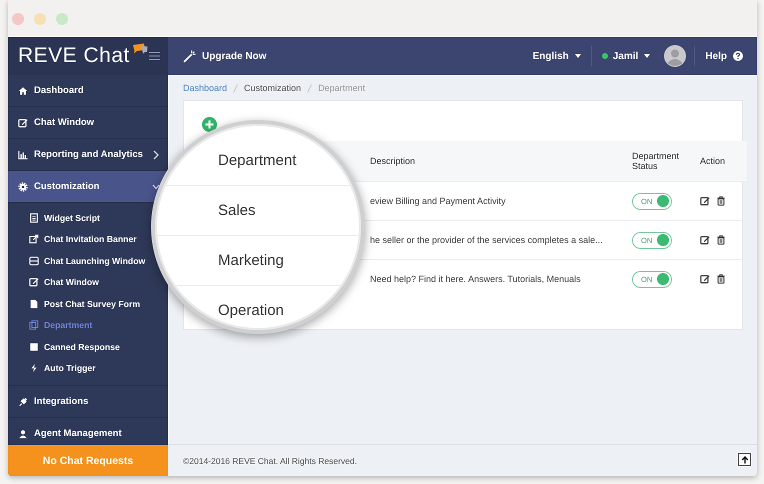 The image size is (764, 484). What do you see at coordinates (229, 56) in the screenshot?
I see `upgrade-button: Upgrade Now` at bounding box center [229, 56].